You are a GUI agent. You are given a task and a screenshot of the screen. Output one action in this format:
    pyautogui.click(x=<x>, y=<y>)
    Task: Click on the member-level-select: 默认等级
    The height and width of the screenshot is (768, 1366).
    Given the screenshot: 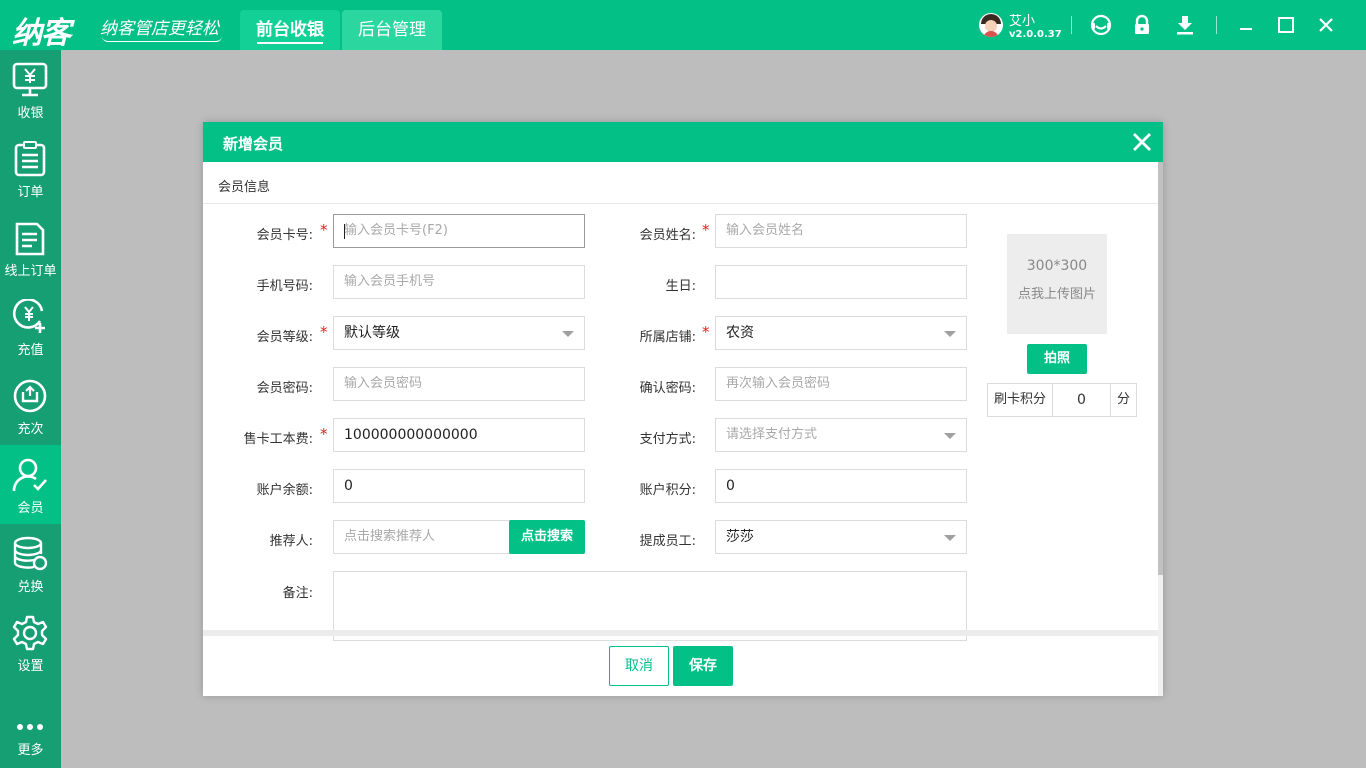 What is the action you would take?
    pyautogui.click(x=459, y=333)
    